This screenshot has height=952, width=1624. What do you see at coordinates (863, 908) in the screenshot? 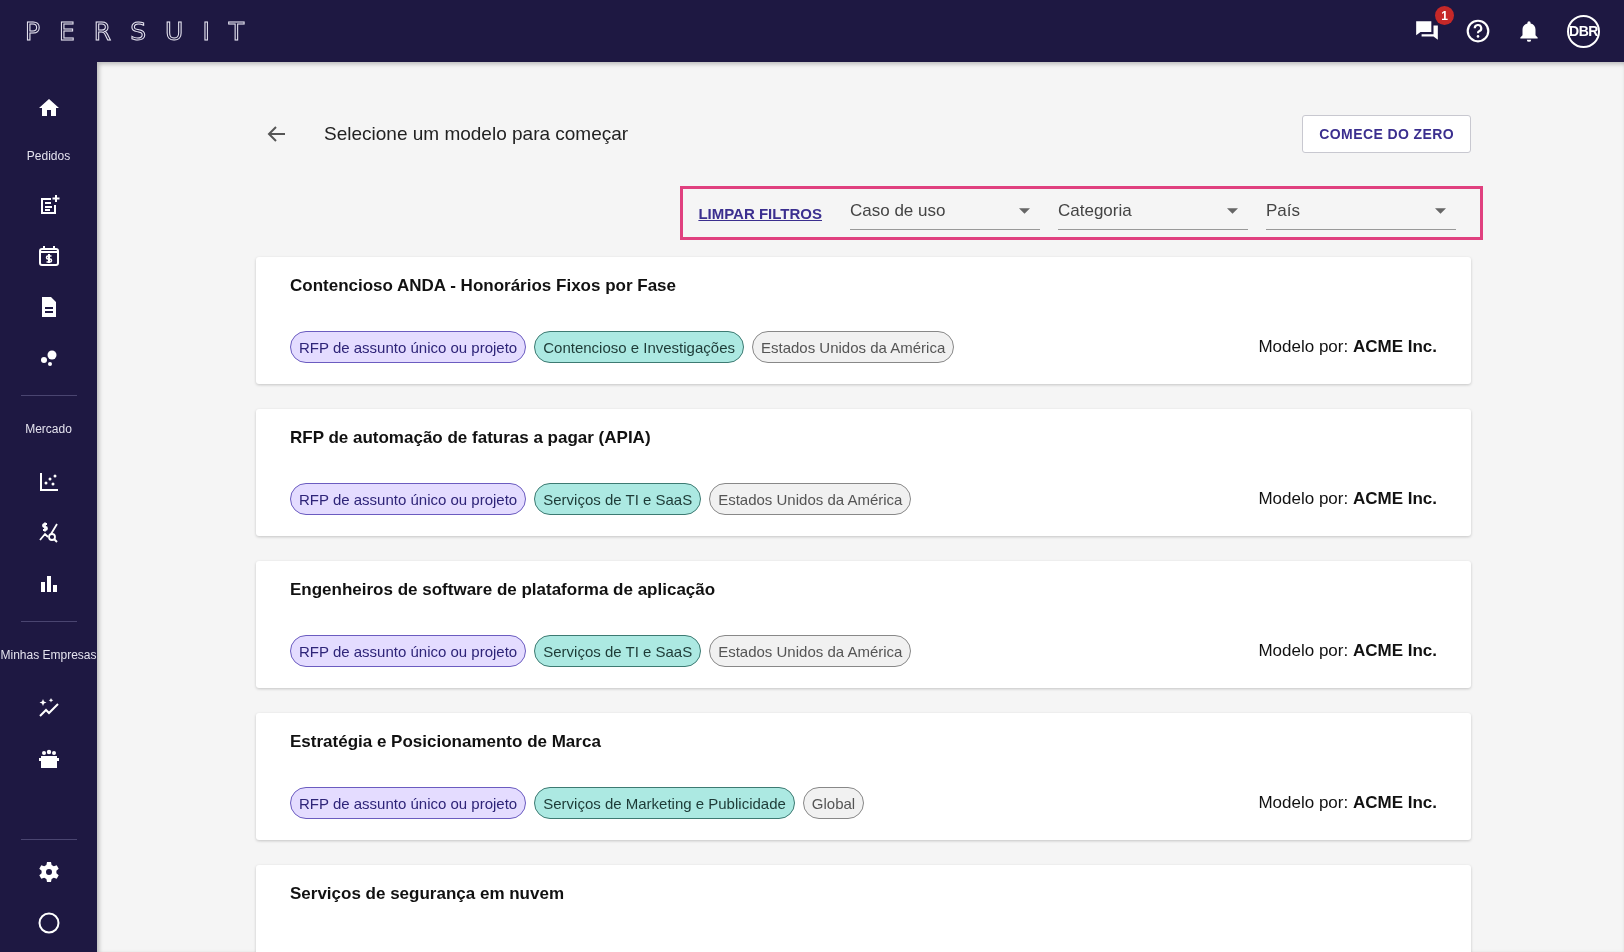
I see `template-card: Serviços de segurança em nuvem` at bounding box center [863, 908].